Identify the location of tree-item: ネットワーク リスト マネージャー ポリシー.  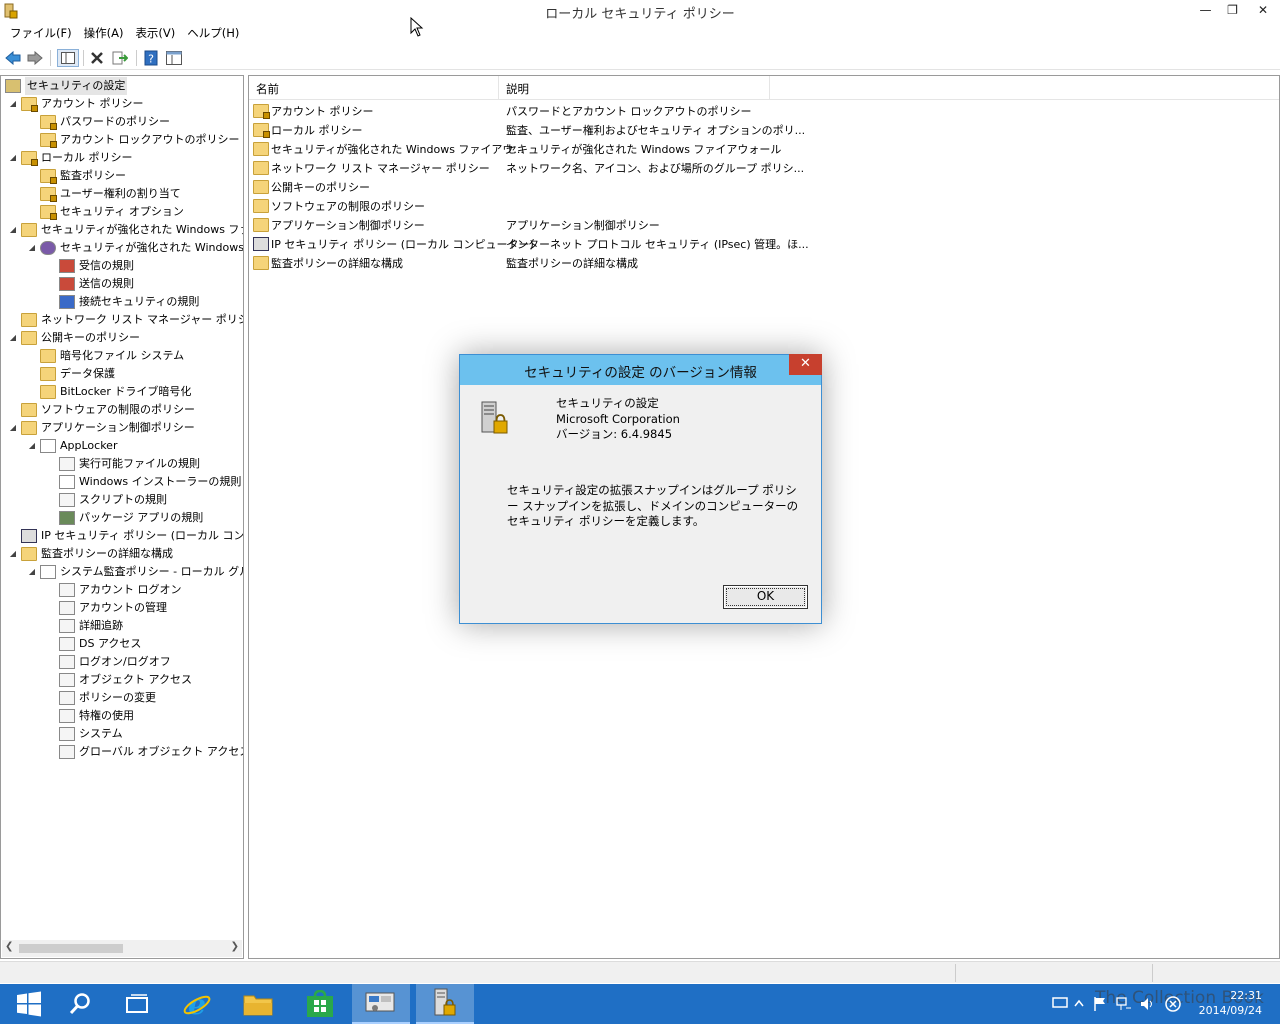
(125, 320).